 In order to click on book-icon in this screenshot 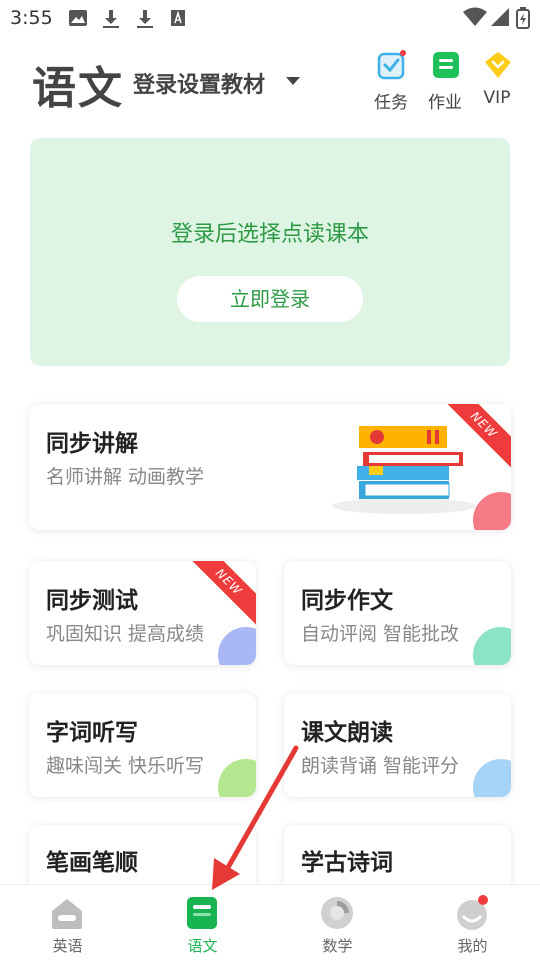, I will do `click(202, 913)`.